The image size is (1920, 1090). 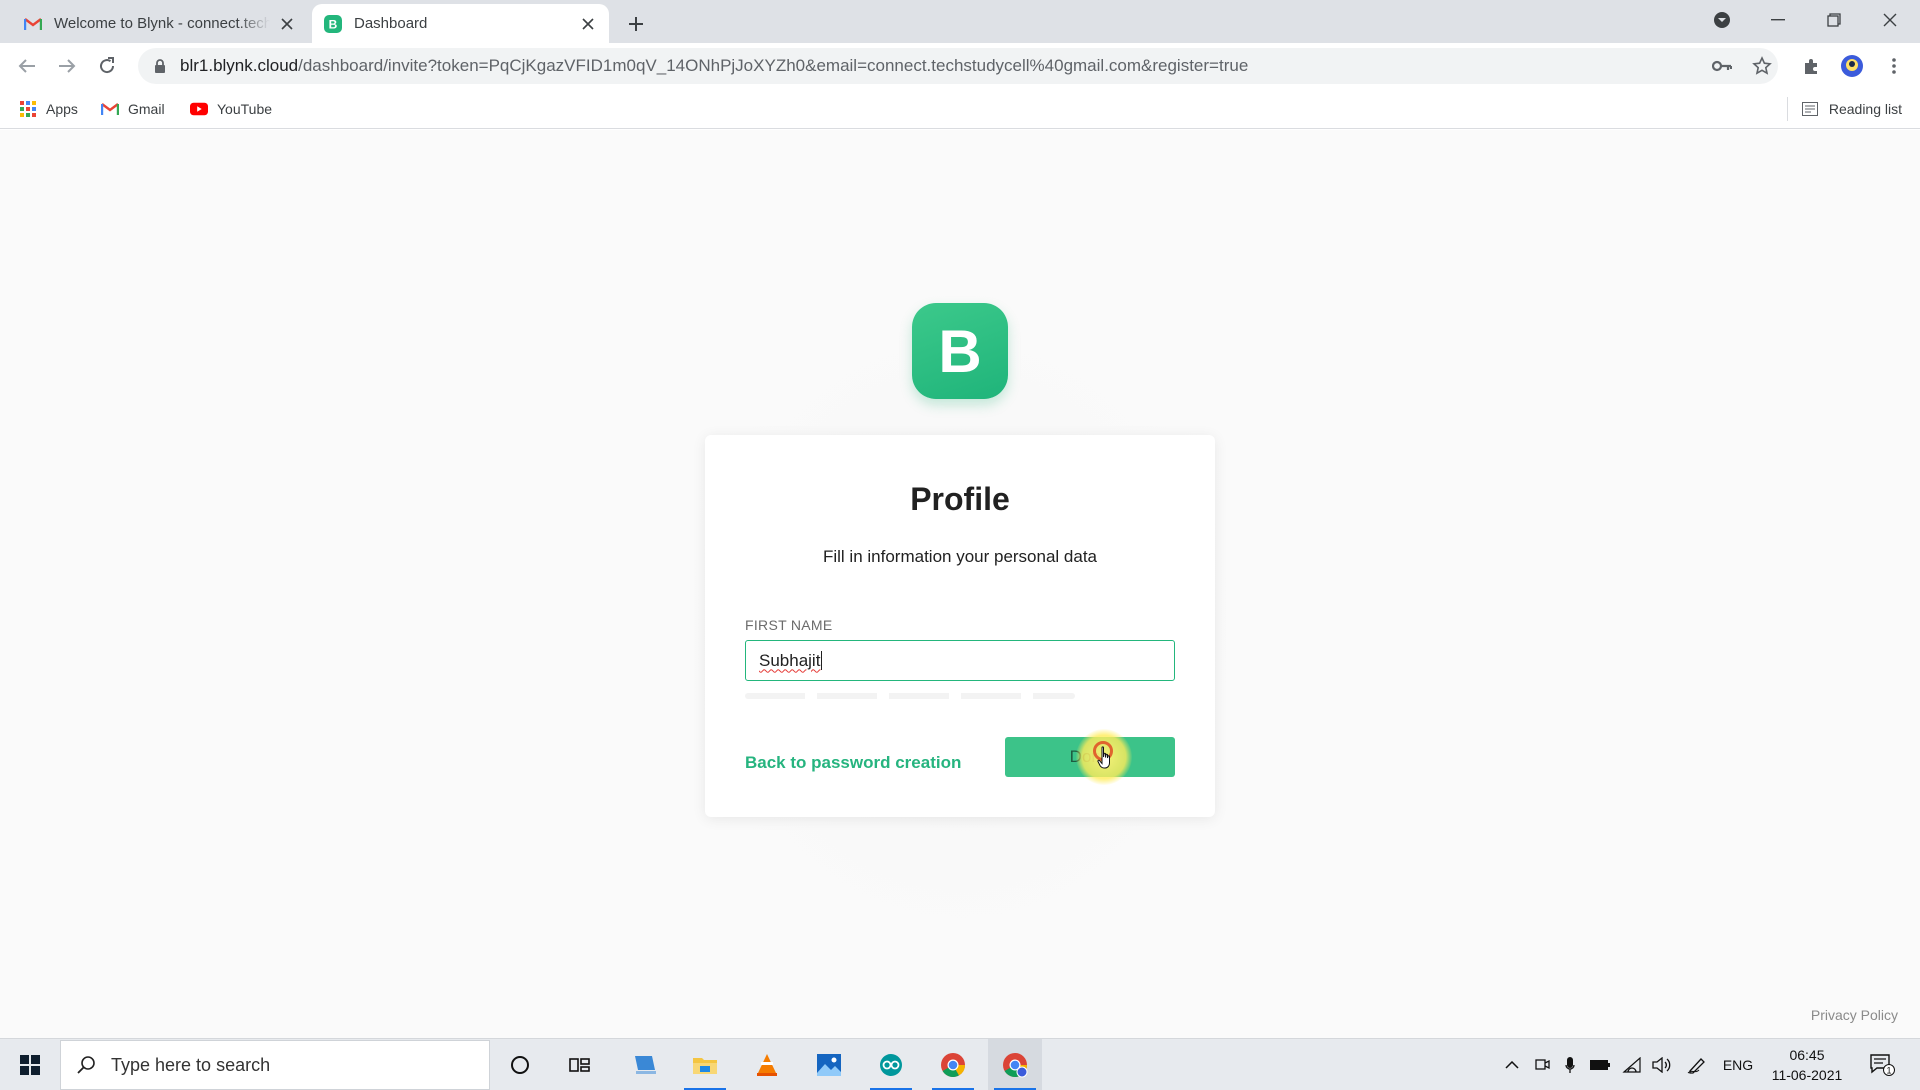 I want to click on show-hidden-icons-chevron-icon, so click(x=1512, y=1064).